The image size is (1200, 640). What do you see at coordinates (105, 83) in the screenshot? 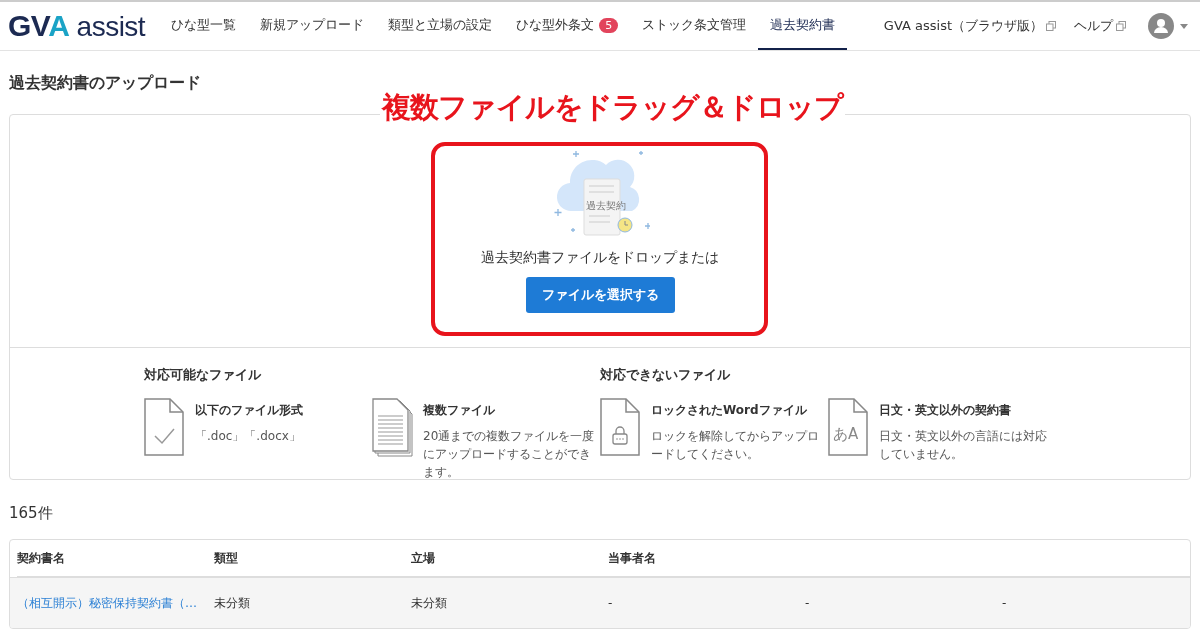
I see `page-title: 過去契約書のアップロード` at bounding box center [105, 83].